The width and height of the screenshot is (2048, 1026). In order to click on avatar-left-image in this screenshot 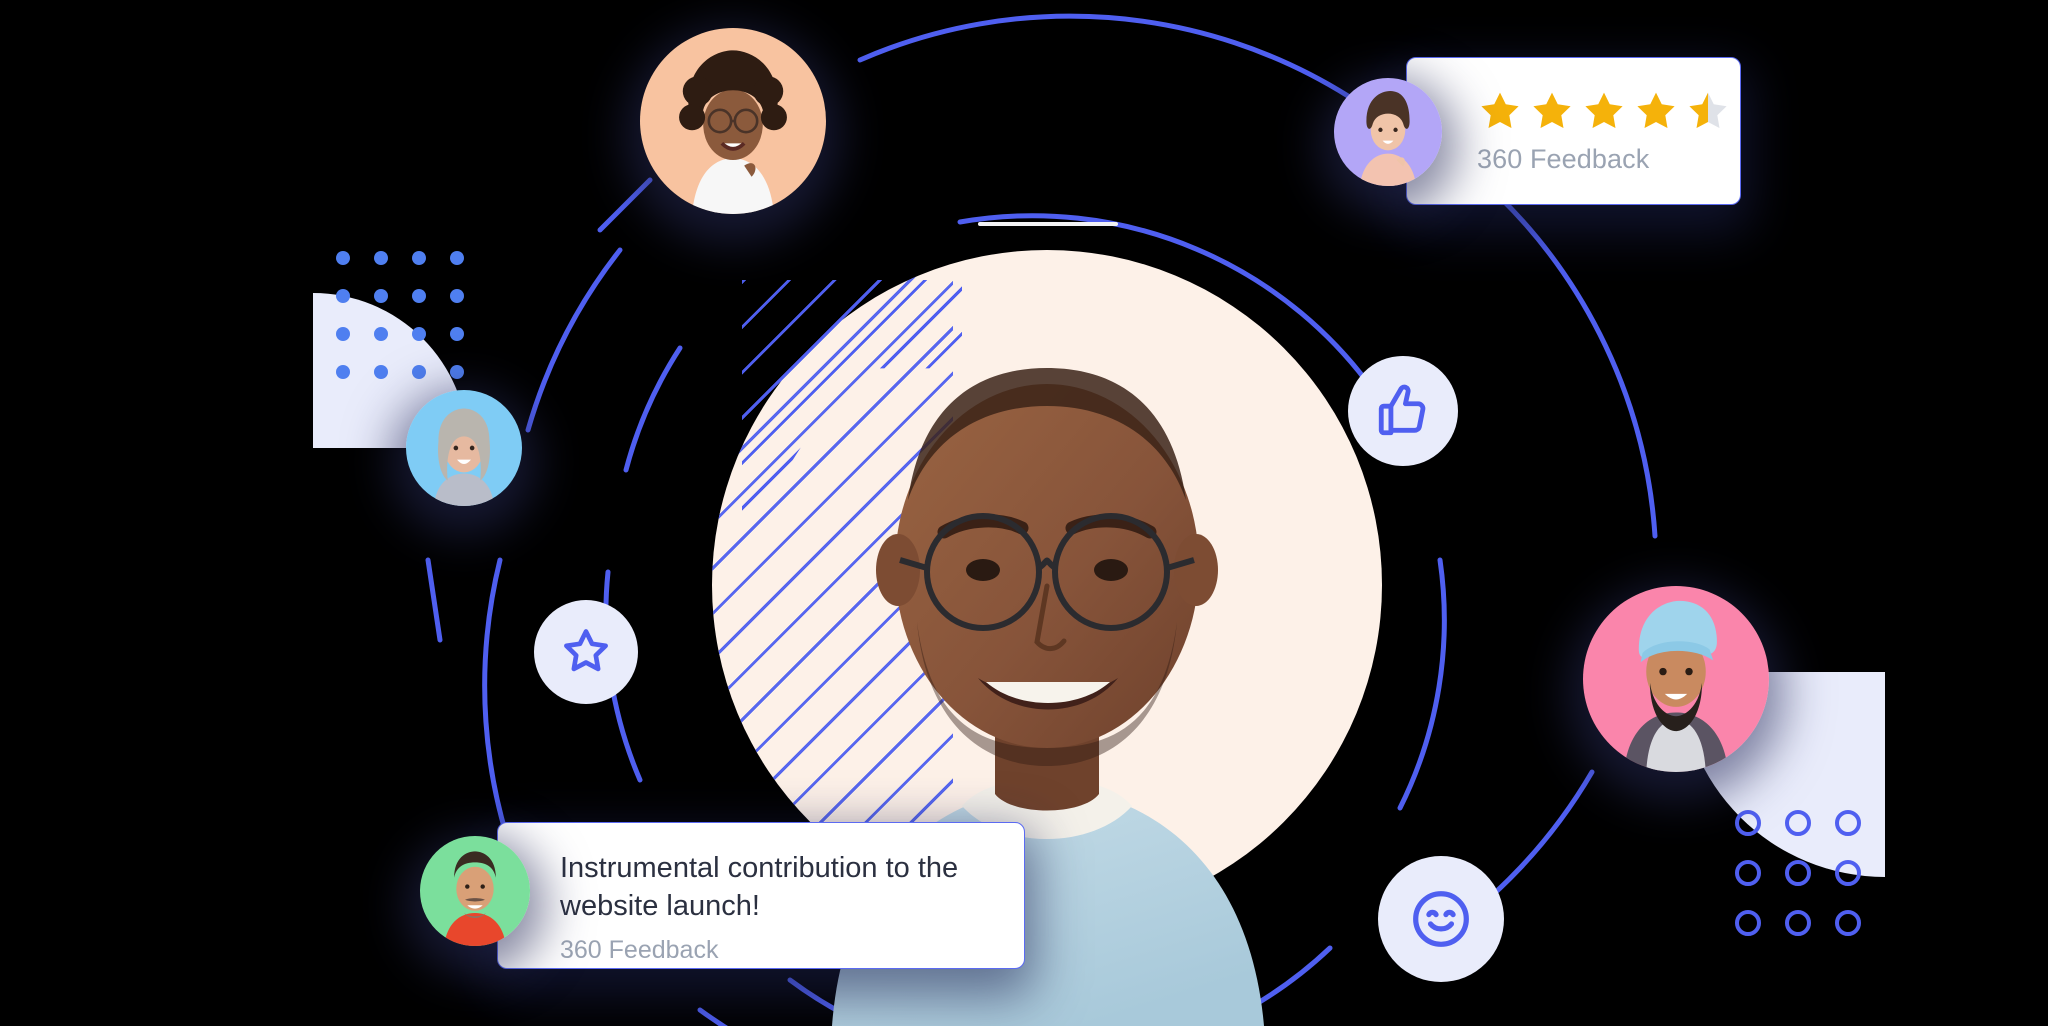, I will do `click(464, 448)`.